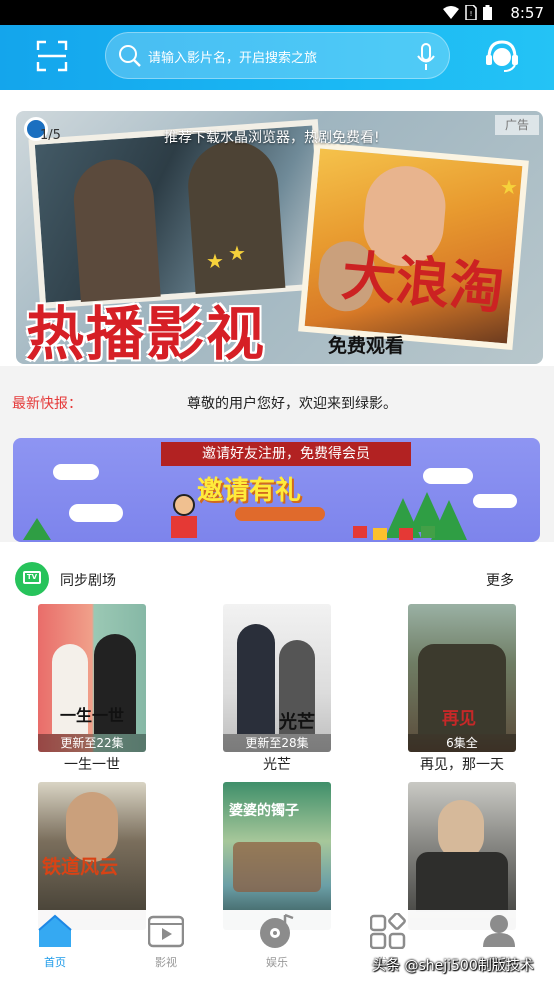  Describe the element at coordinates (264, 811) in the screenshot. I see `poster-text: 婆婆的镯子` at that location.